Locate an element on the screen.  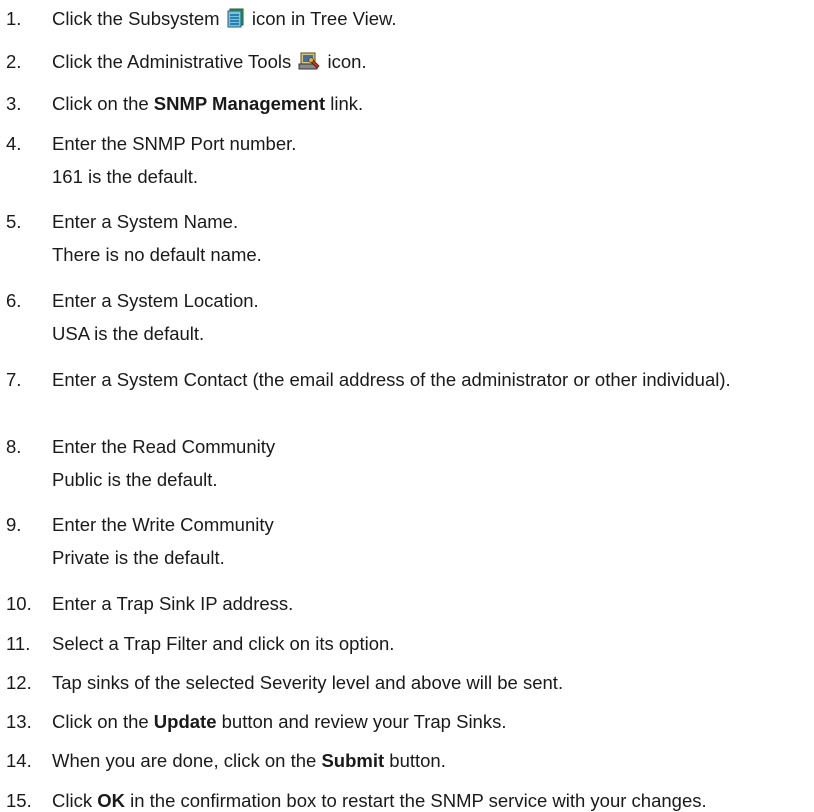
ok-button-name: OK is located at coordinates (111, 800).